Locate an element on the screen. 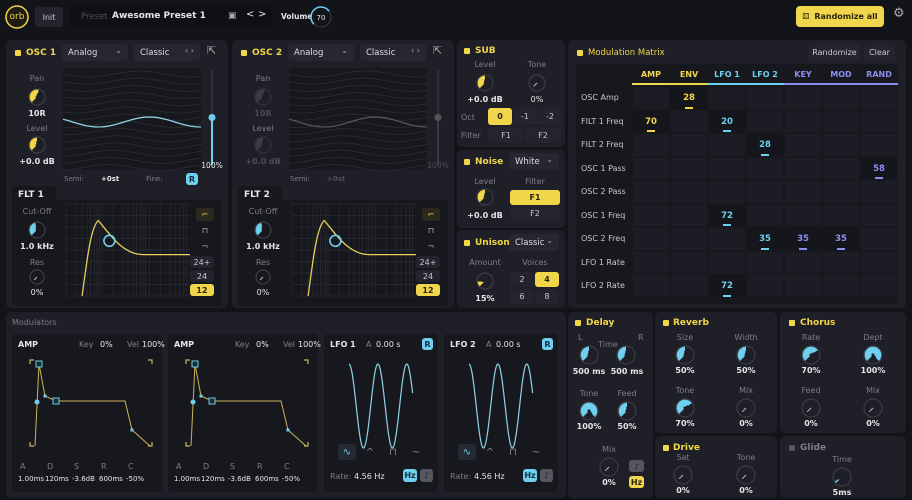 The image size is (912, 500). unison-mode-dropdown: Classic ⌄ is located at coordinates (534, 242).